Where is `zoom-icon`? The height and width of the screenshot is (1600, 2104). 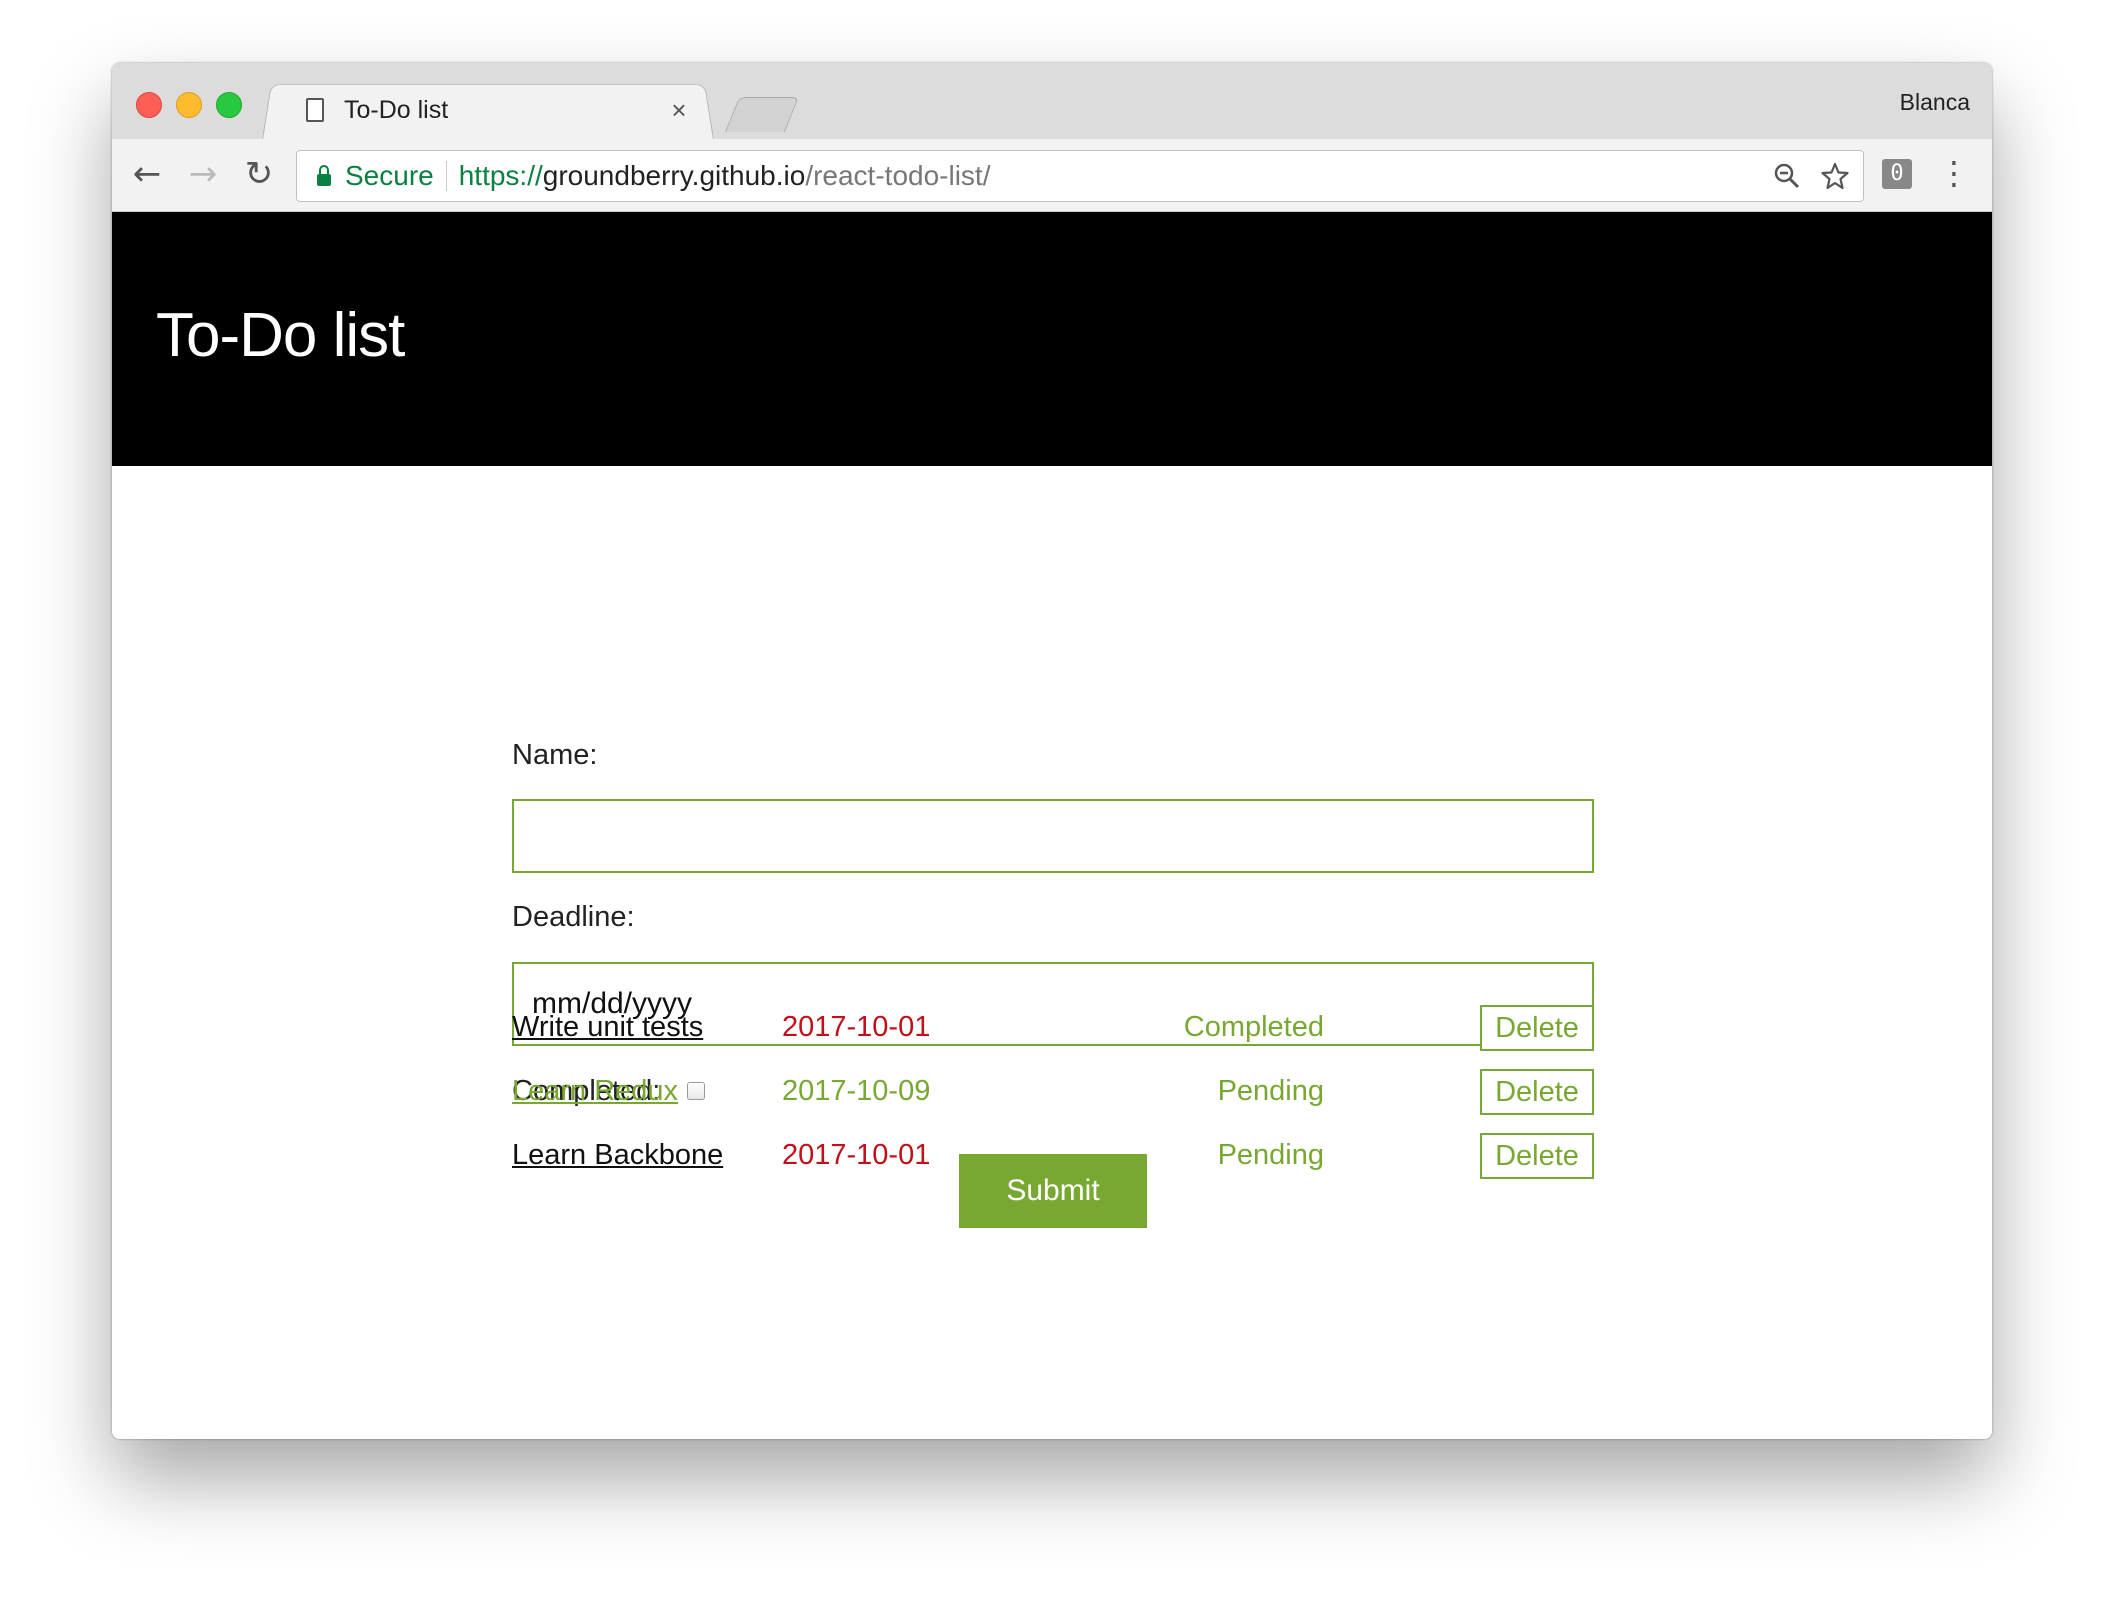 zoom-icon is located at coordinates (1787, 176).